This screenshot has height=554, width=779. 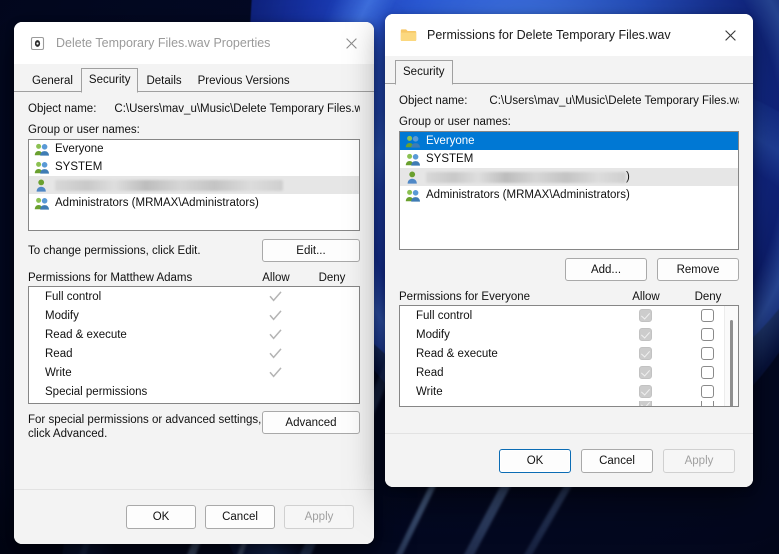 I want to click on list-item, so click(x=194, y=185).